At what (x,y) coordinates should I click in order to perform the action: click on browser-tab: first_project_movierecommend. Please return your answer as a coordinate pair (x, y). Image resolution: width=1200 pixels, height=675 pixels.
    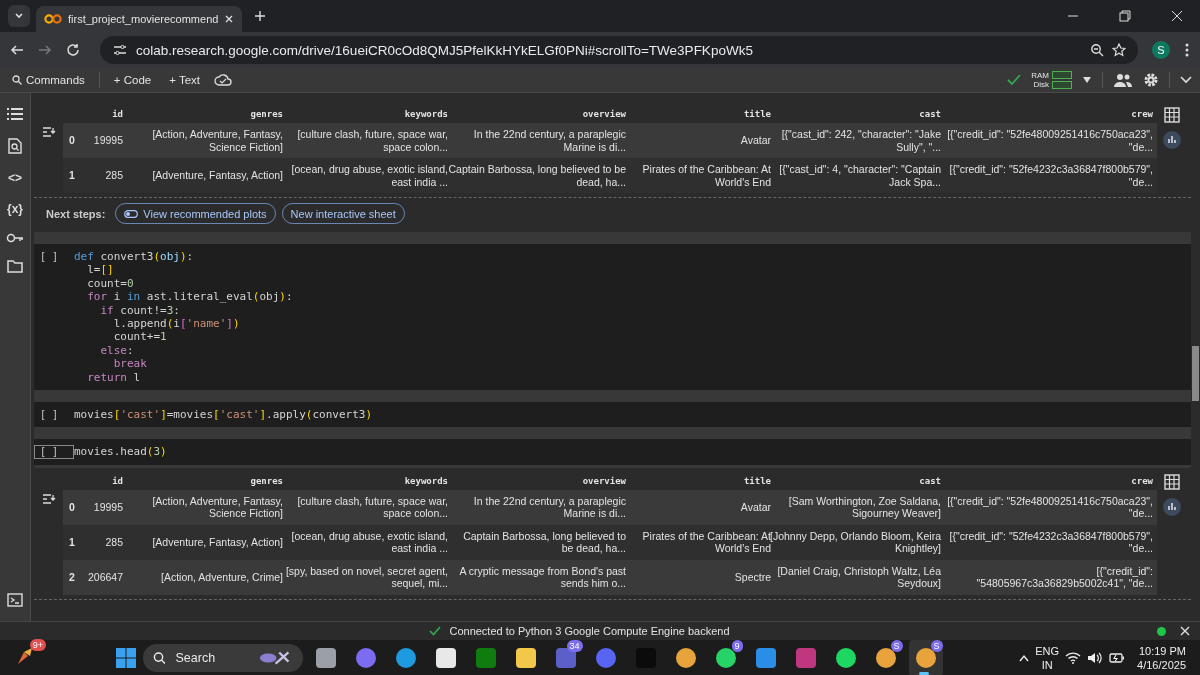
    Looking at the image, I should click on (139, 19).